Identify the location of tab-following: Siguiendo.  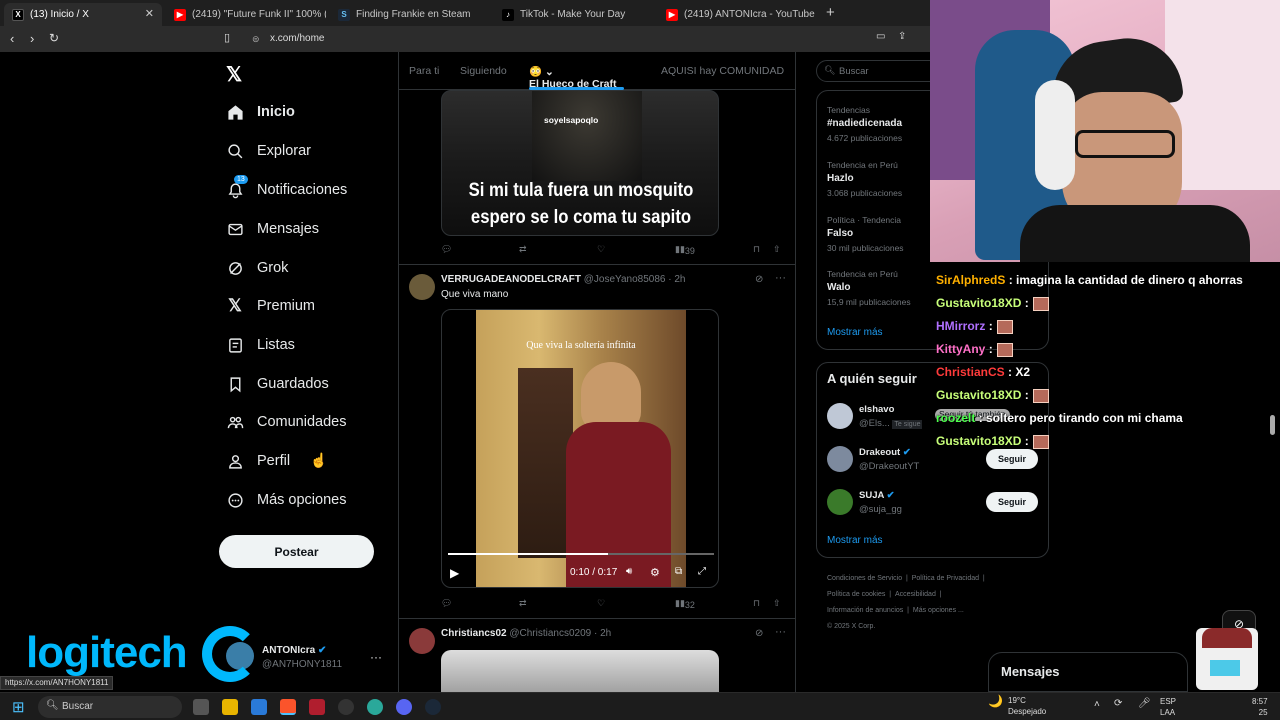
(483, 71).